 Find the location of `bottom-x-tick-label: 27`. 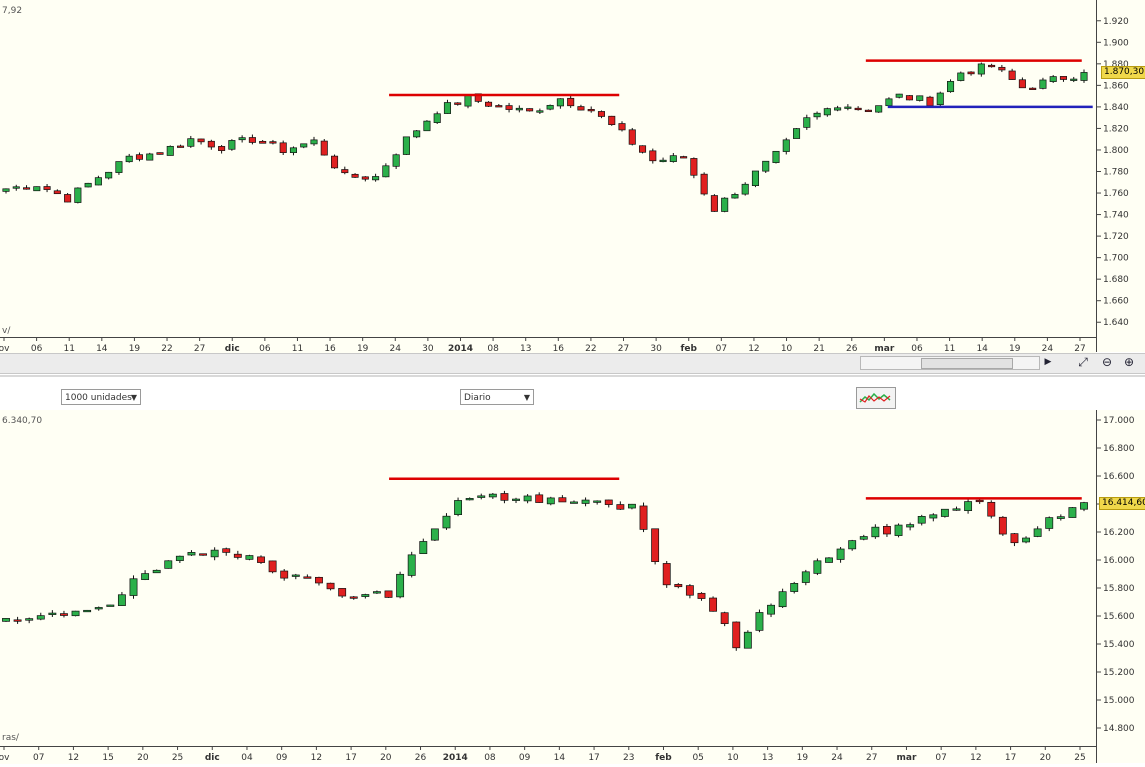

bottom-x-tick-label: 27 is located at coordinates (871, 758).